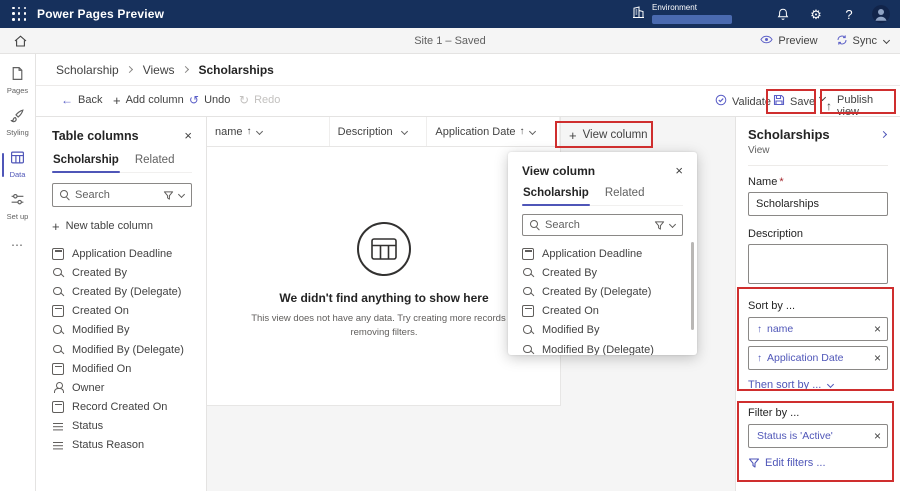  What do you see at coordinates (17, 117) in the screenshot?
I see `styling-brush-icon` at bounding box center [17, 117].